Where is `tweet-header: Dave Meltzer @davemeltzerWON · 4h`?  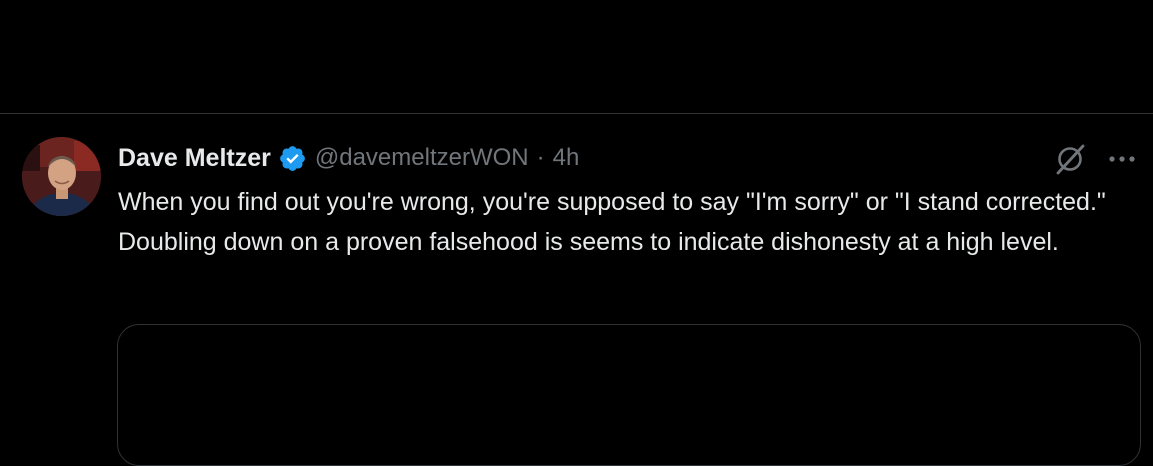 tweet-header: Dave Meltzer @davemeltzerWON · 4h is located at coordinates (348, 158).